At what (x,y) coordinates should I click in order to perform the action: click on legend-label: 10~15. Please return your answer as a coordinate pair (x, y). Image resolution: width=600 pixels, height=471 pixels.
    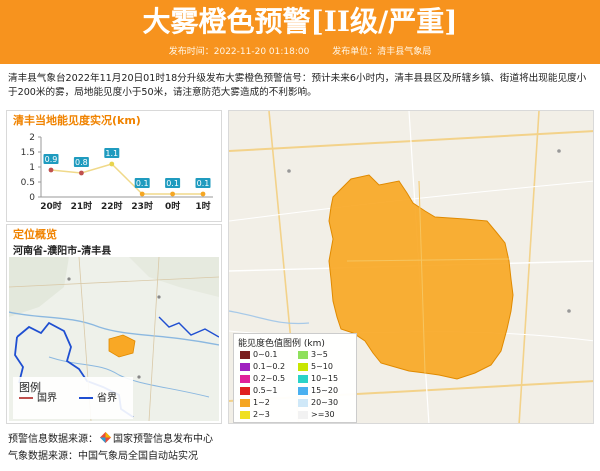
    Looking at the image, I should click on (325, 378).